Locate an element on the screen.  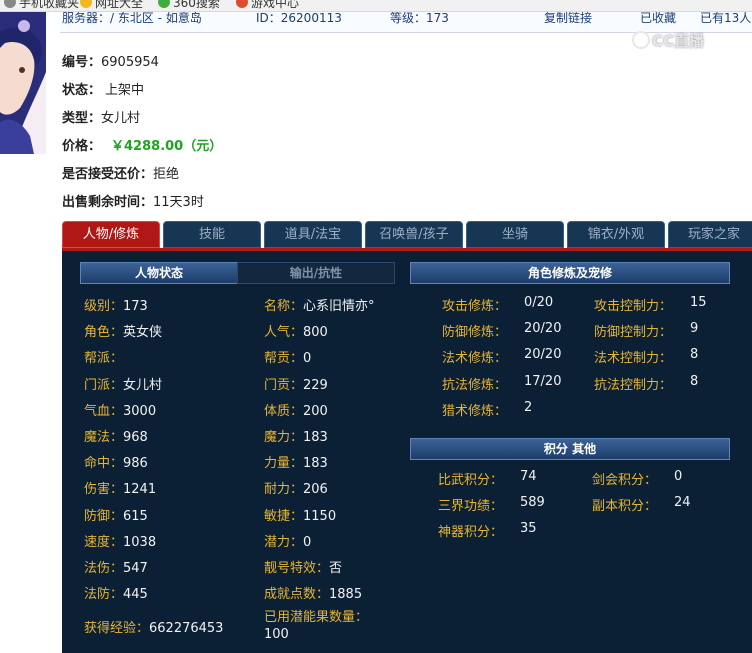
web-directory-icon is located at coordinates (86, 4).